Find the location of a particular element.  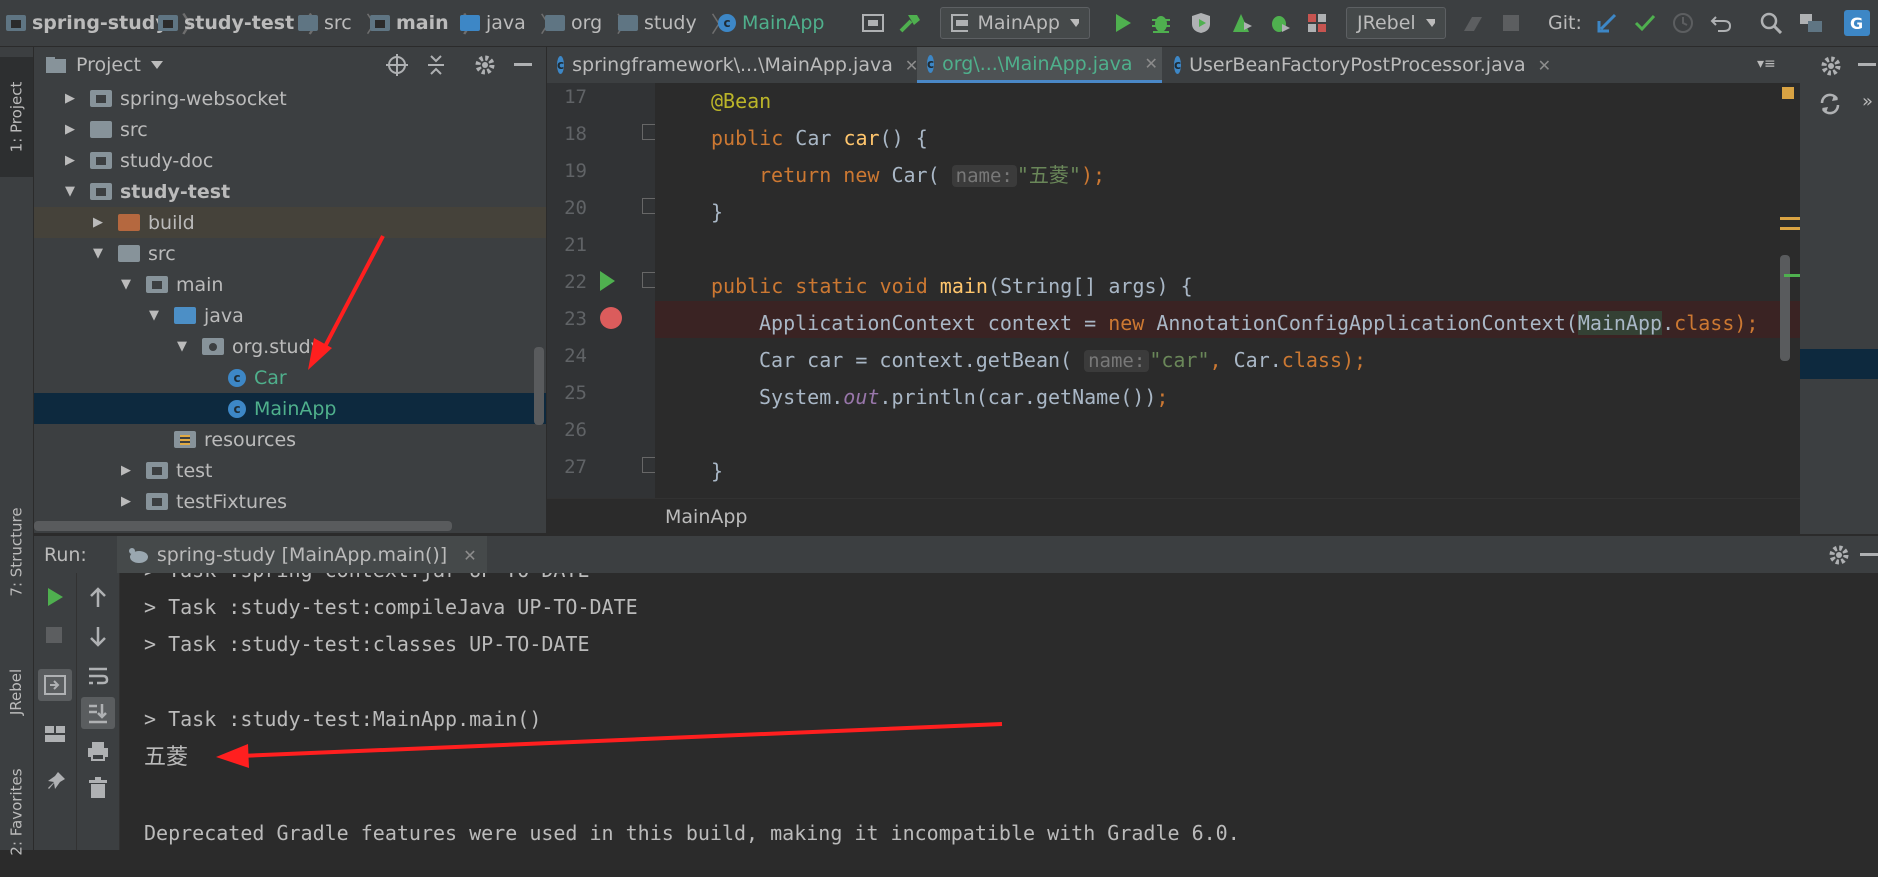

locate-icon is located at coordinates (397, 65).